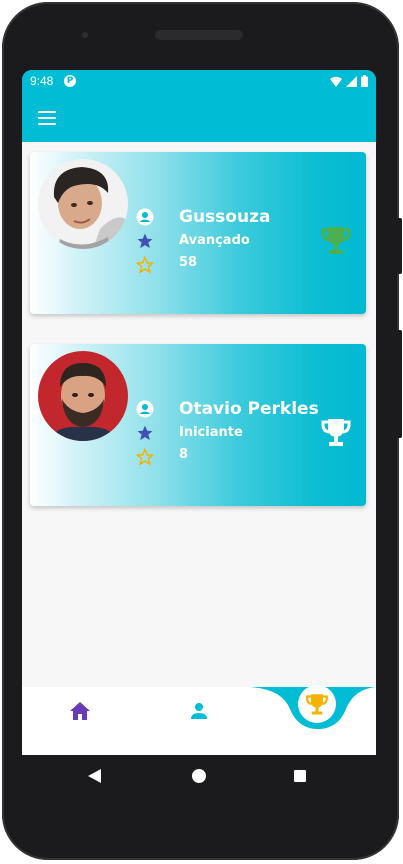 The image size is (403, 864). I want to click on system-navigation-bar, so click(199, 777).